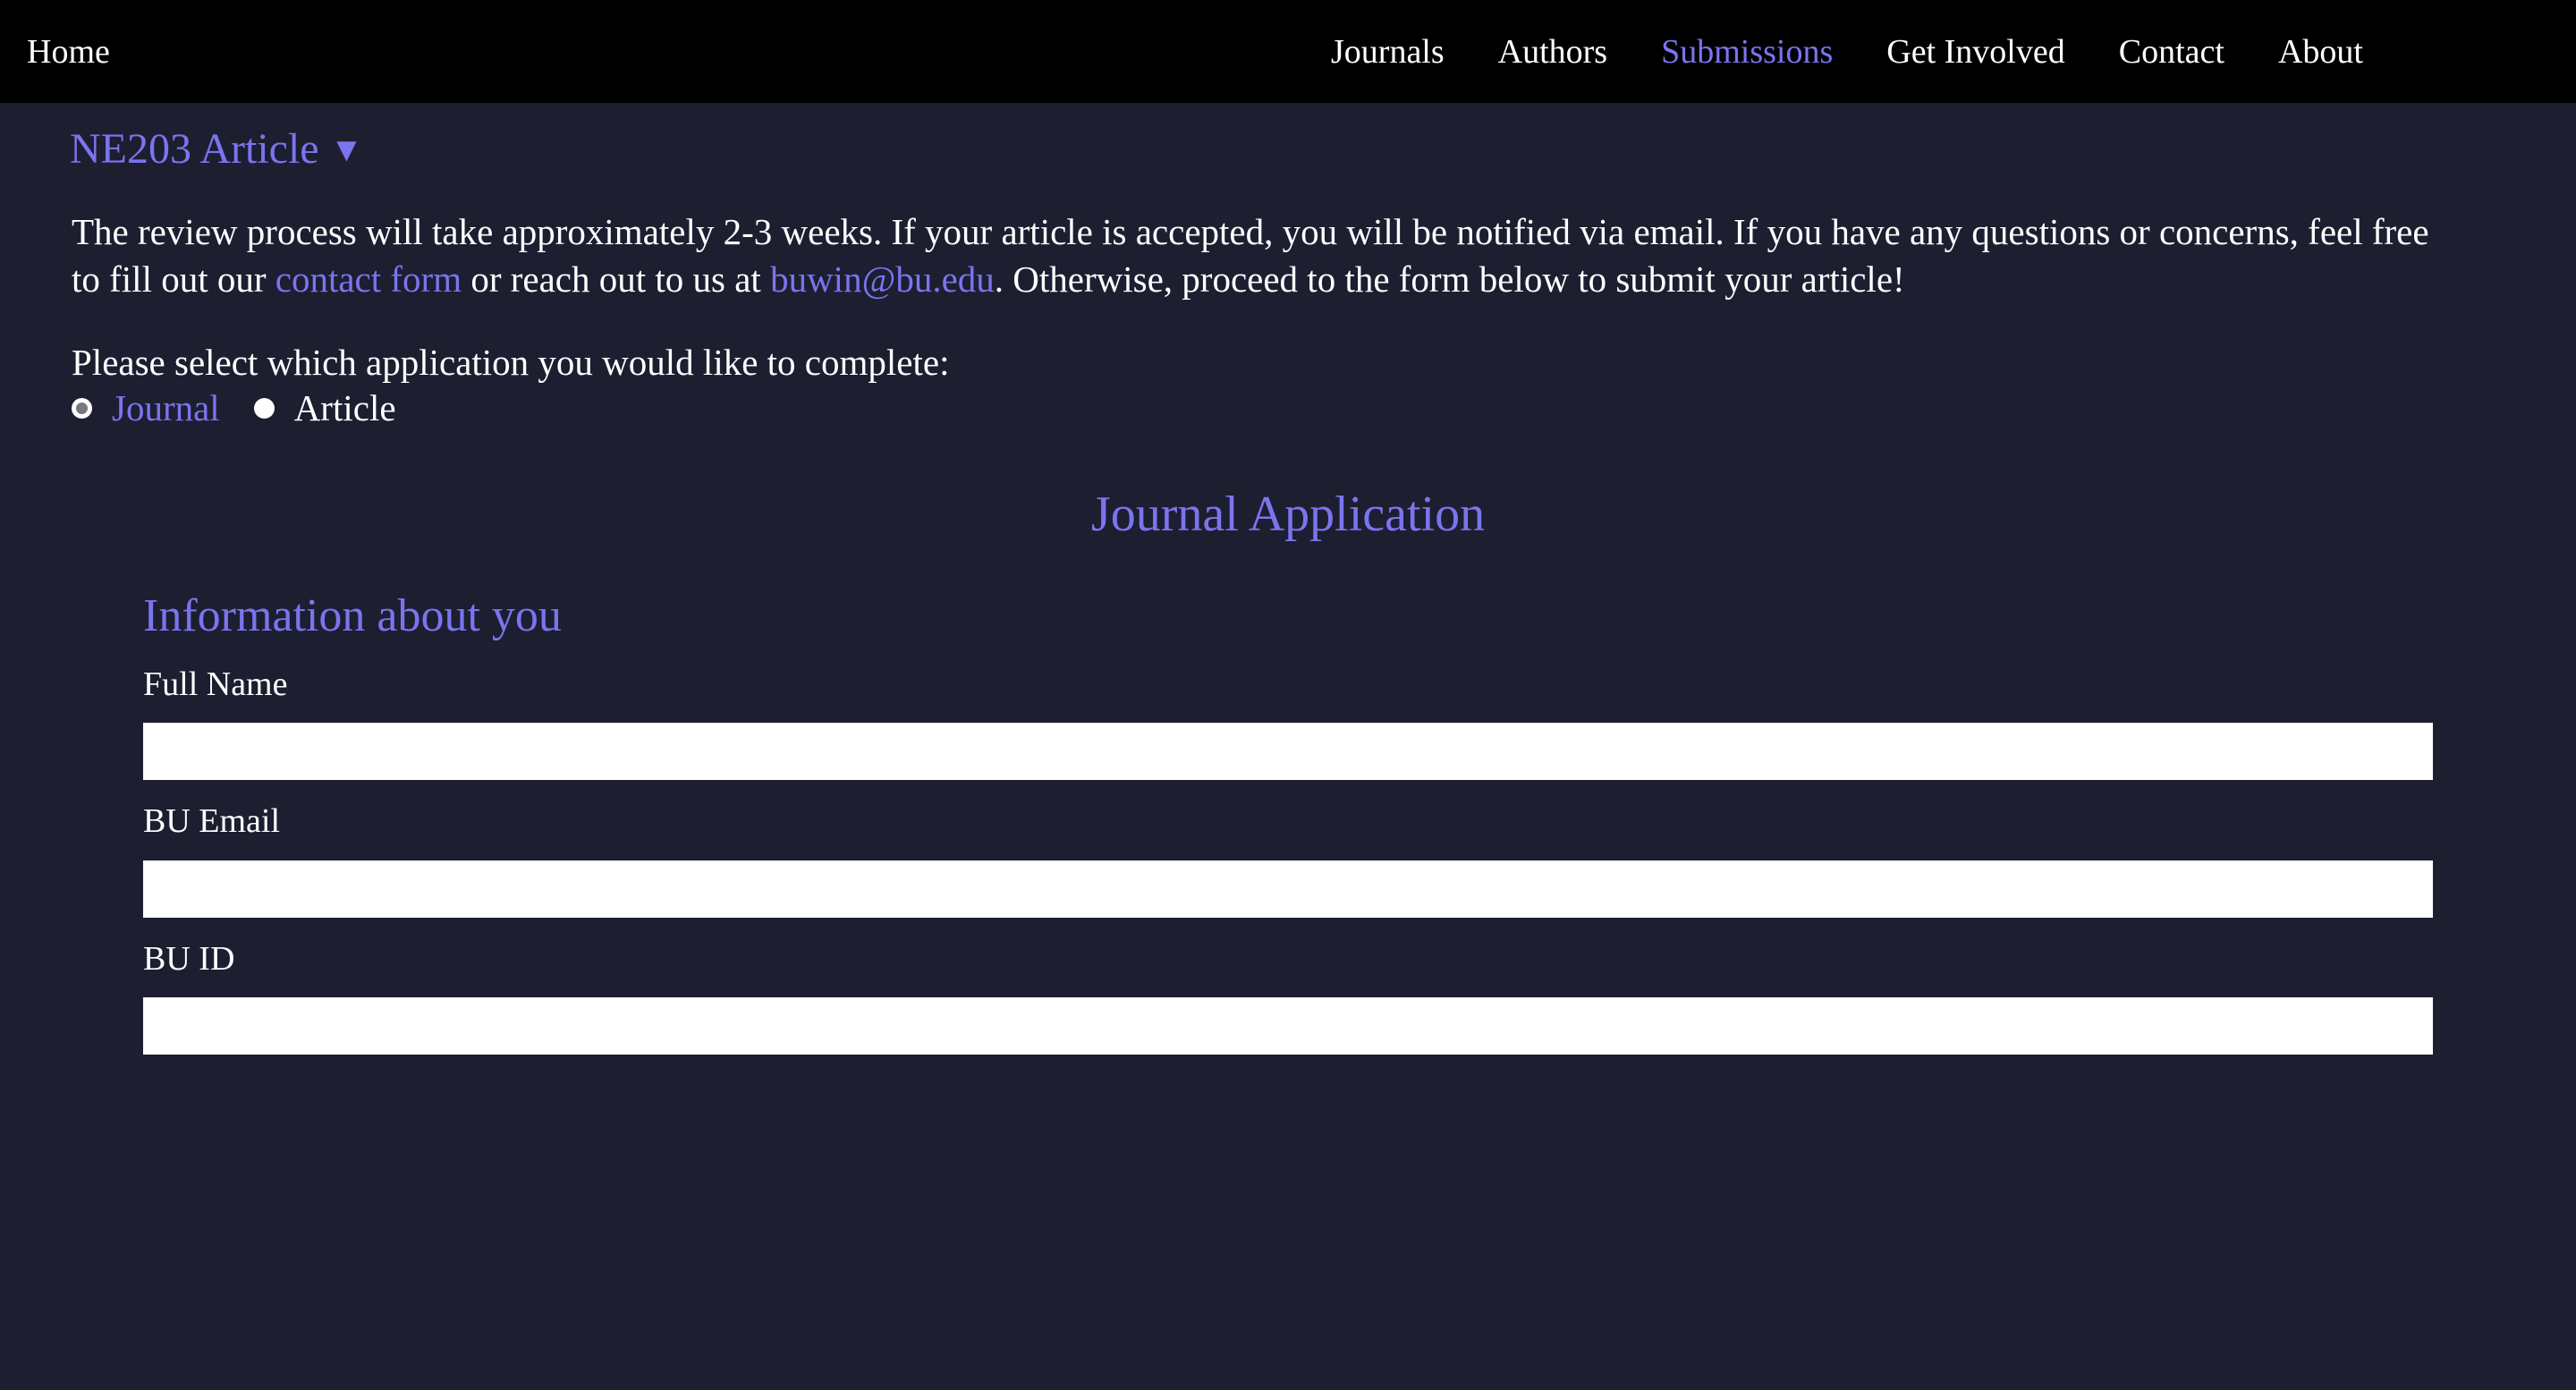 The width and height of the screenshot is (2576, 1390). What do you see at coordinates (166, 408) in the screenshot?
I see `radio-journal-label: Journal` at bounding box center [166, 408].